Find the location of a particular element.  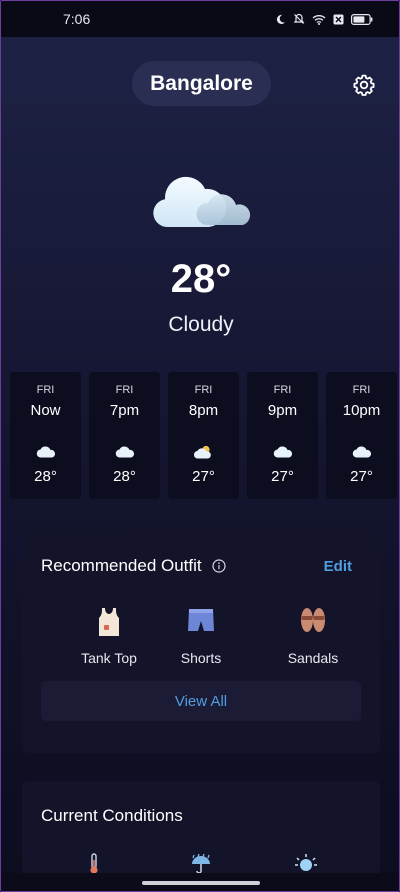

hour-time: 7pm is located at coordinates (124, 410).